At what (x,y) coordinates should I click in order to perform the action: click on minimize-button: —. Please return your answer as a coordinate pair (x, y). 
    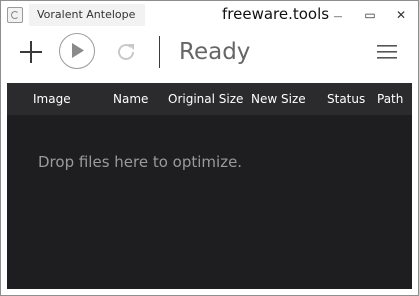
    Looking at the image, I should click on (338, 15).